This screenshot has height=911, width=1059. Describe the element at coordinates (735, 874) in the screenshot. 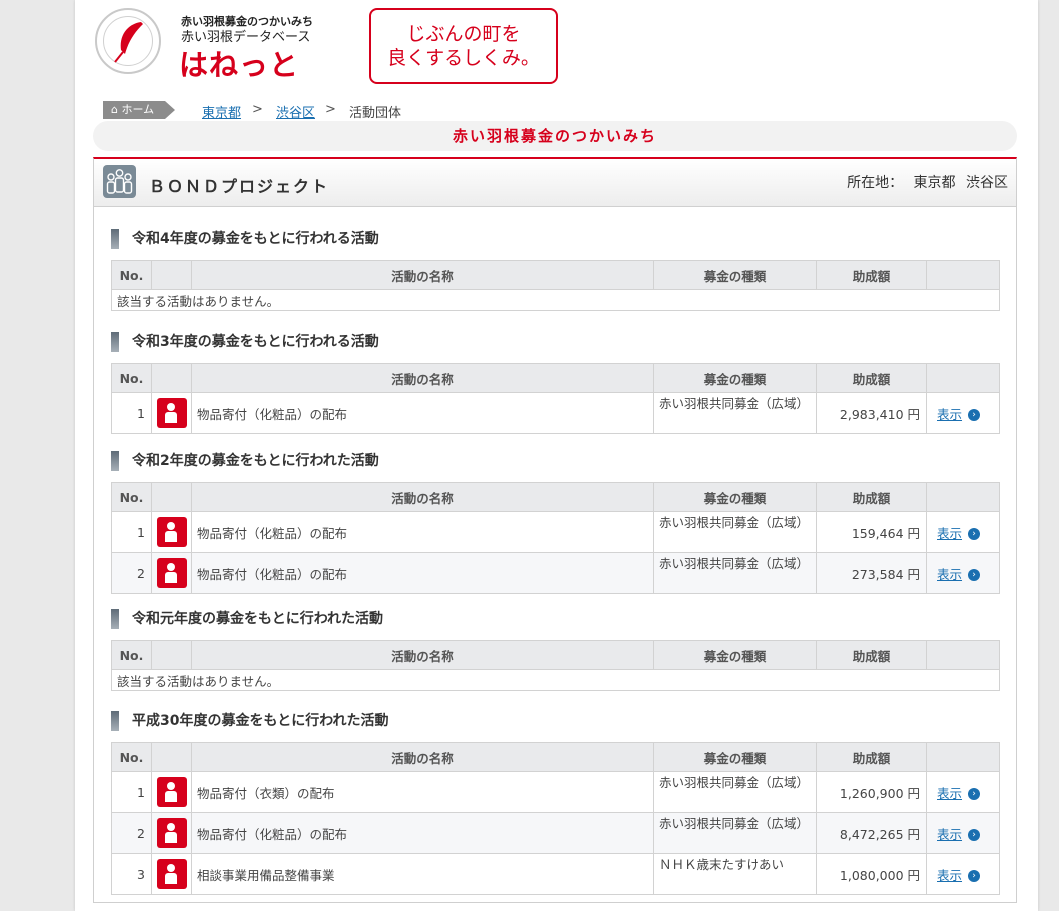

I see `fund-type: ＮＨＫ歳末たすけあい` at that location.